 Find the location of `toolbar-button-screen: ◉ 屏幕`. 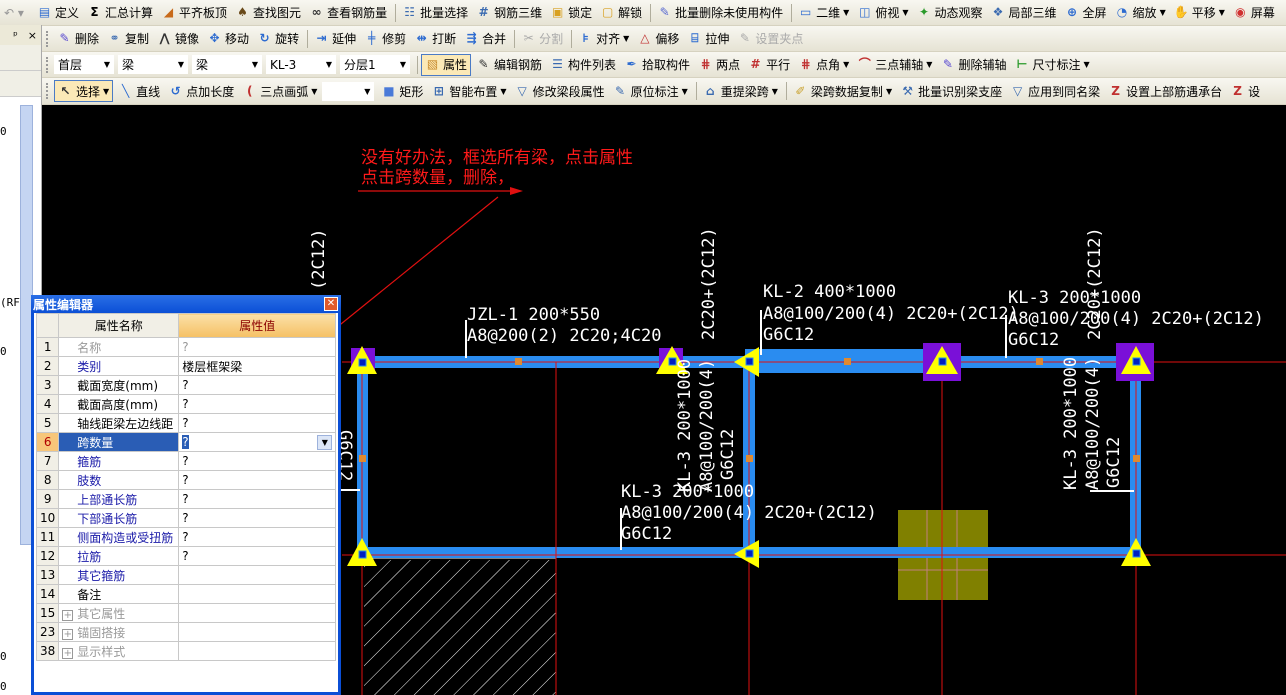

toolbar-button-screen: ◉ 屏幕 is located at coordinates (1254, 13).